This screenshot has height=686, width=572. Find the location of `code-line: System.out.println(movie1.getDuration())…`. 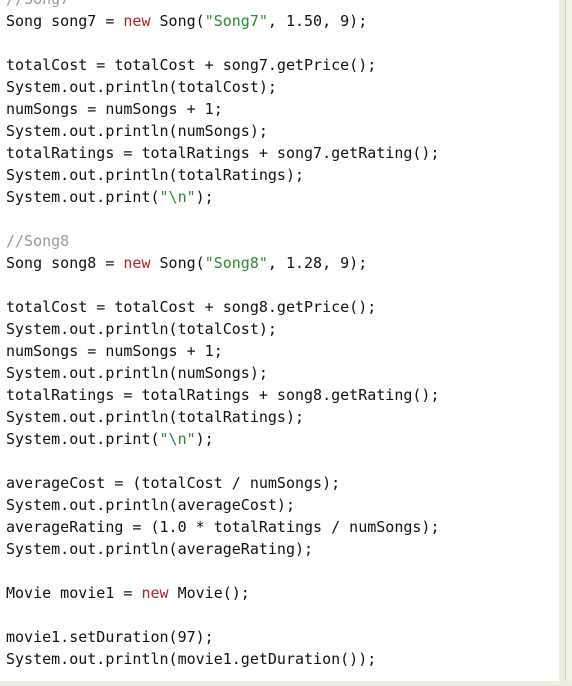

code-line: System.out.println(movie1.getDuration())… is located at coordinates (222, 659).